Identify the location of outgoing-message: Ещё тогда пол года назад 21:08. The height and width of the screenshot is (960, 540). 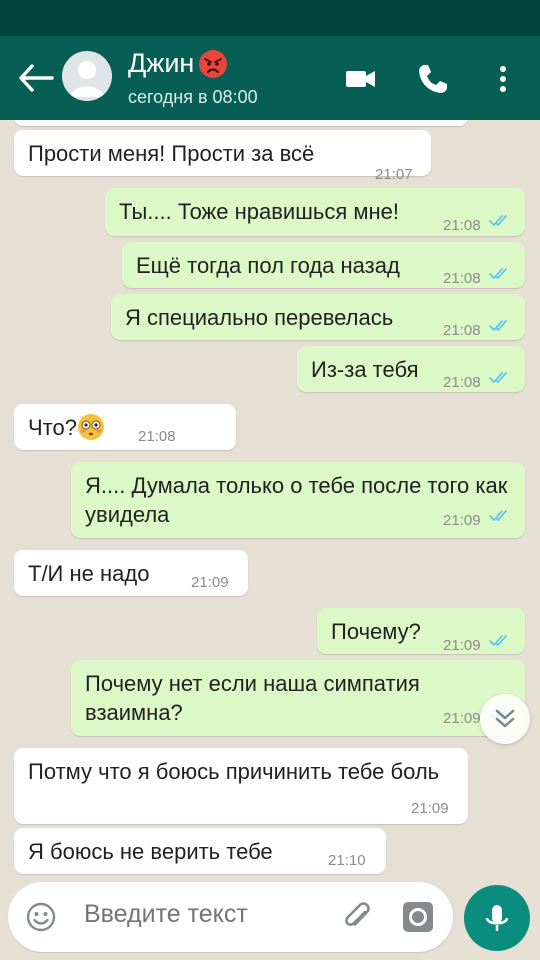
(323, 265).